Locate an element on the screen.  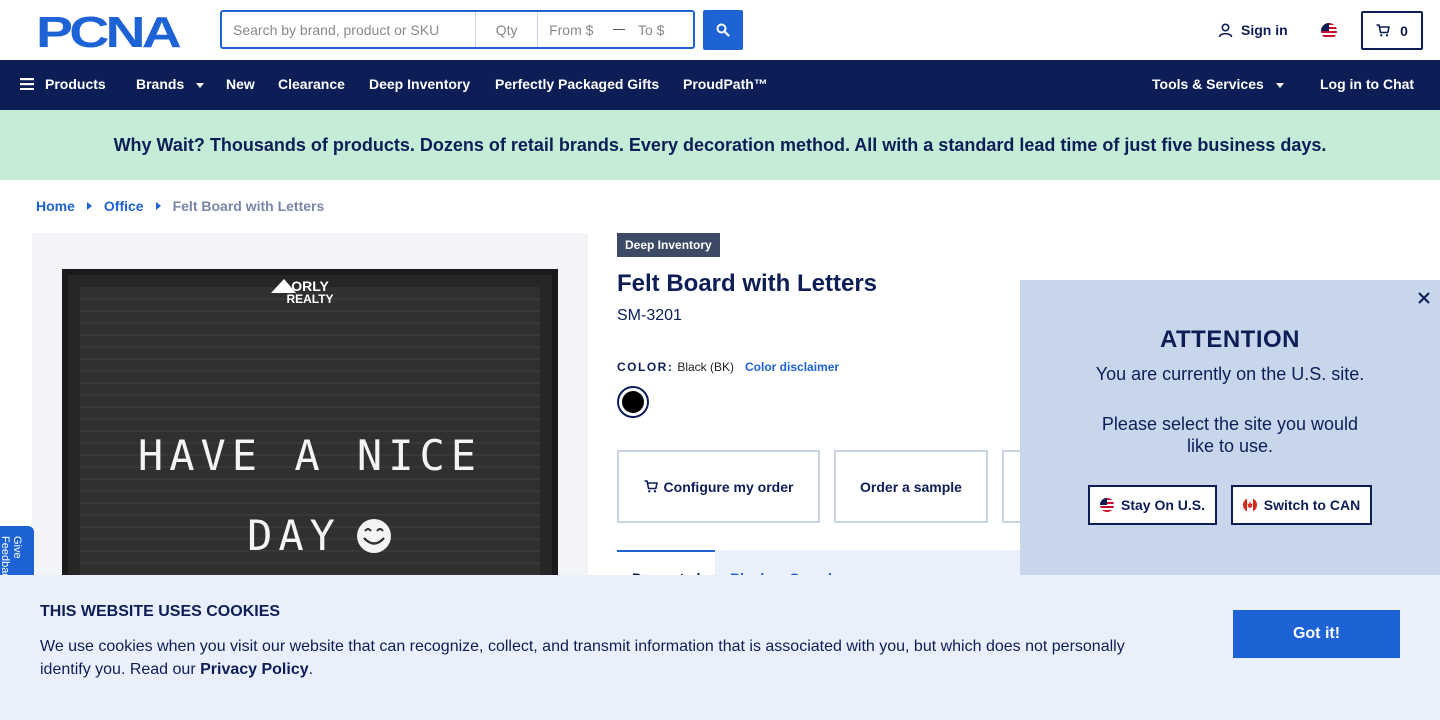
pcna-logo: PCNA is located at coordinates (110, 32).